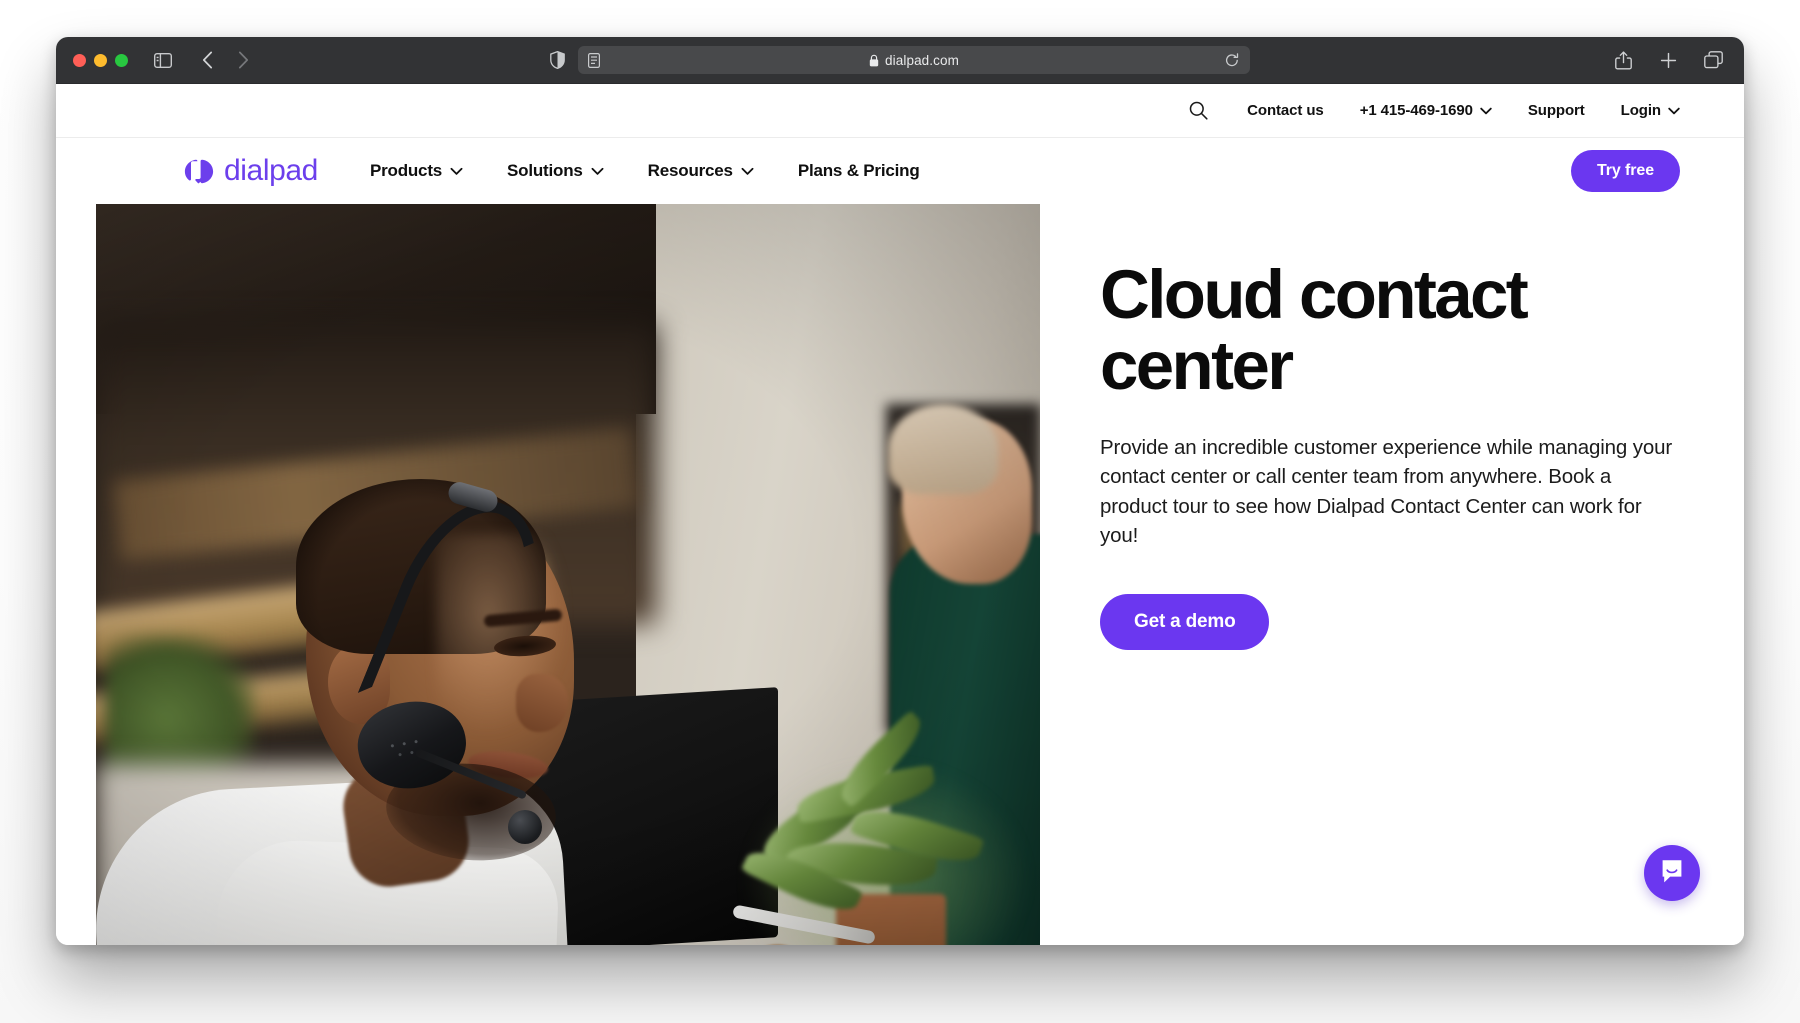 This screenshot has height=1023, width=1800. I want to click on utility-link-support: Support, so click(1556, 110).